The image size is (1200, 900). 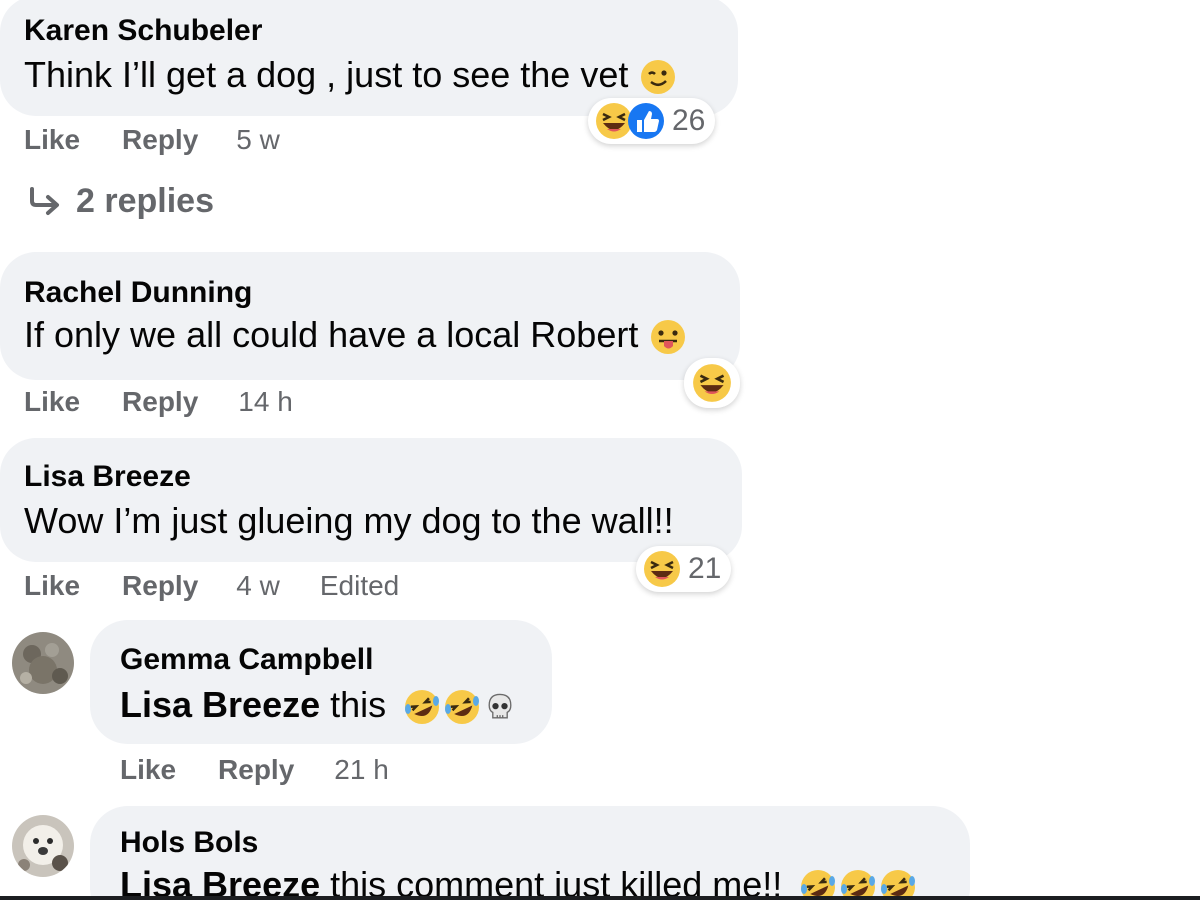 I want to click on reply-text: Lisa Breeze this, so click(x=319, y=705).